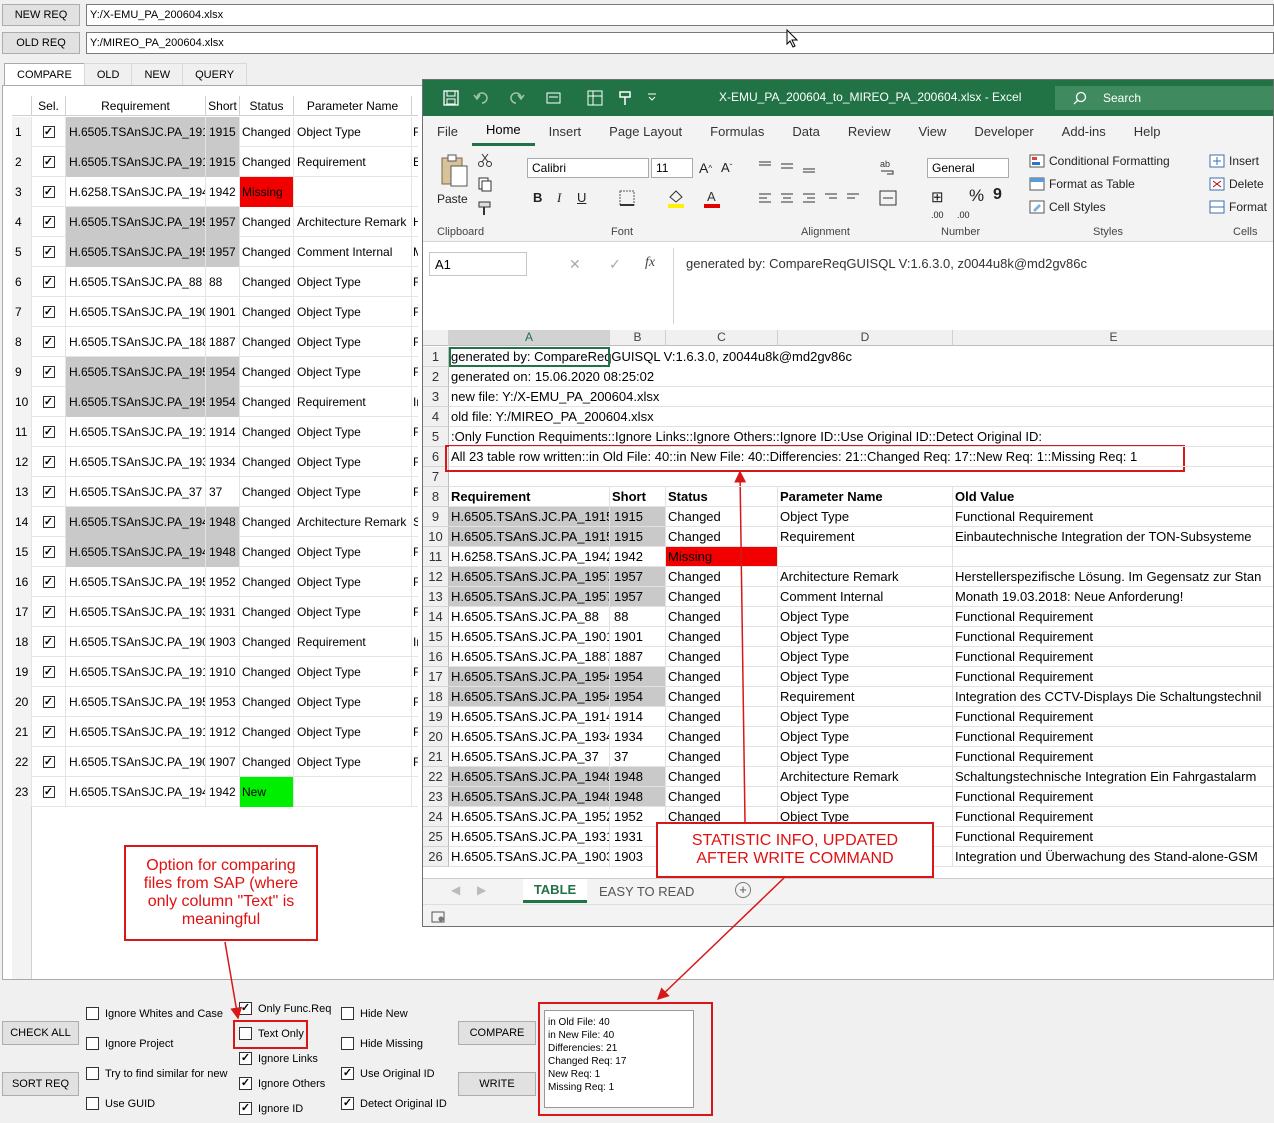  What do you see at coordinates (888, 198) in the screenshot?
I see `merge-center-icon` at bounding box center [888, 198].